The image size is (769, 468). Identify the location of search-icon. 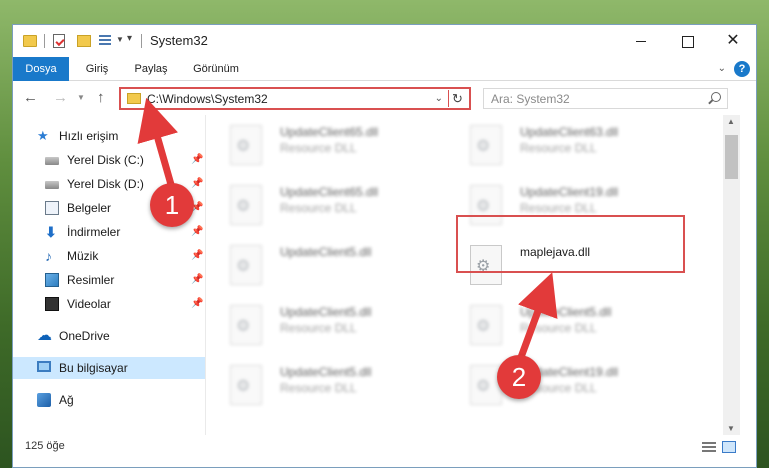
(716, 97).